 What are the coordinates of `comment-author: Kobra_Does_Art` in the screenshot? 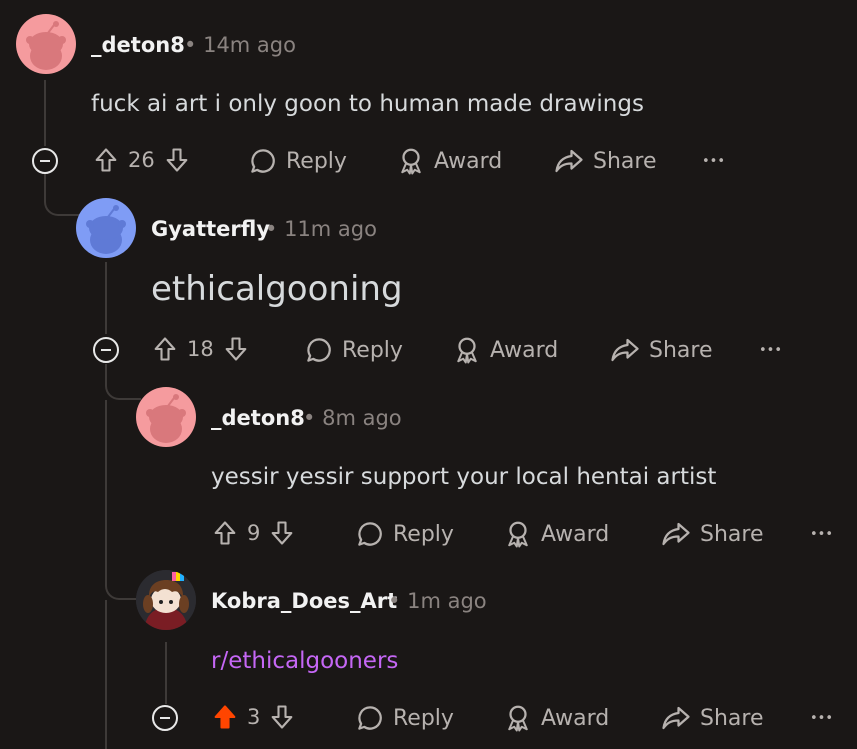 It's located at (304, 601).